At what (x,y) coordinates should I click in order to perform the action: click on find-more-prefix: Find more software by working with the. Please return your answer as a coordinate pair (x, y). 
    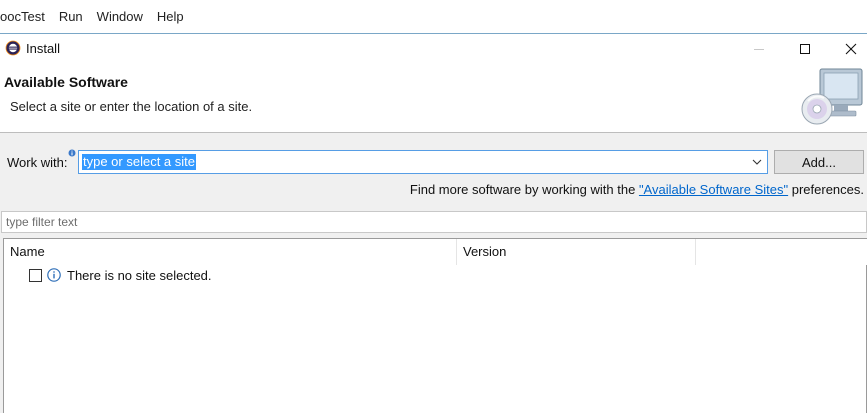
    Looking at the image, I should click on (524, 189).